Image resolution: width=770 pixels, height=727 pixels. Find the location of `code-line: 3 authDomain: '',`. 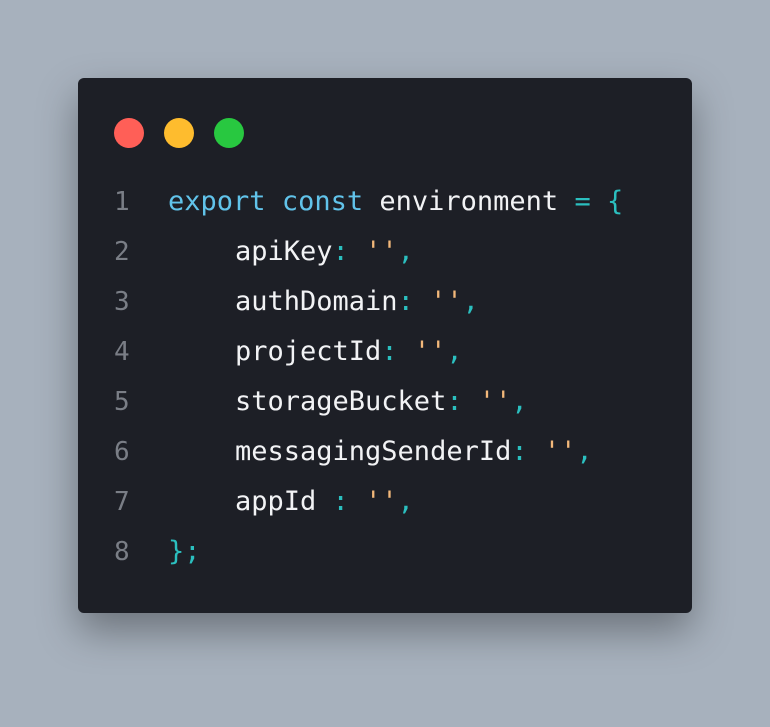

code-line: 3 authDomain: '', is located at coordinates (385, 302).